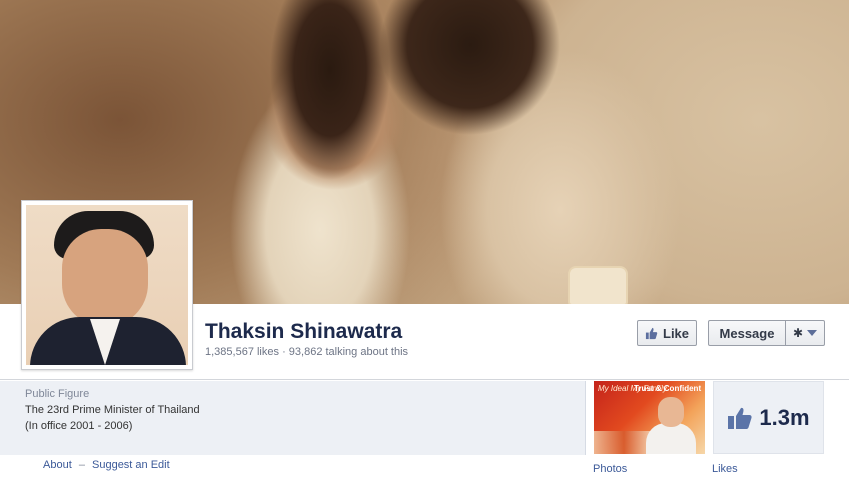 The image size is (849, 489). What do you see at coordinates (242, 352) in the screenshot?
I see `likes-count: 1,385,567 likes` at bounding box center [242, 352].